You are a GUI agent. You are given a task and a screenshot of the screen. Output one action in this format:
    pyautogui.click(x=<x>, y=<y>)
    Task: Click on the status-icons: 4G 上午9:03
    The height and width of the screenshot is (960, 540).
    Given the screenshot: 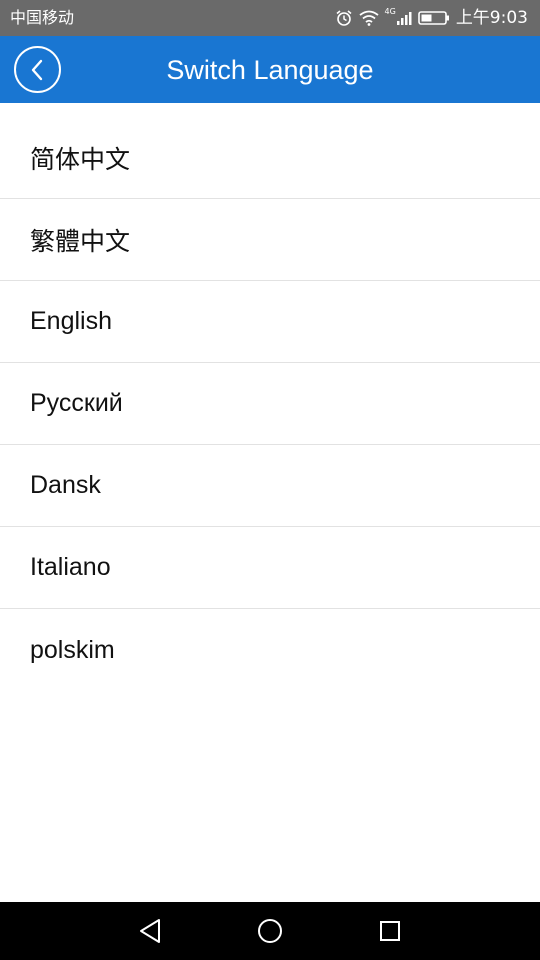 What is the action you would take?
    pyautogui.click(x=431, y=18)
    